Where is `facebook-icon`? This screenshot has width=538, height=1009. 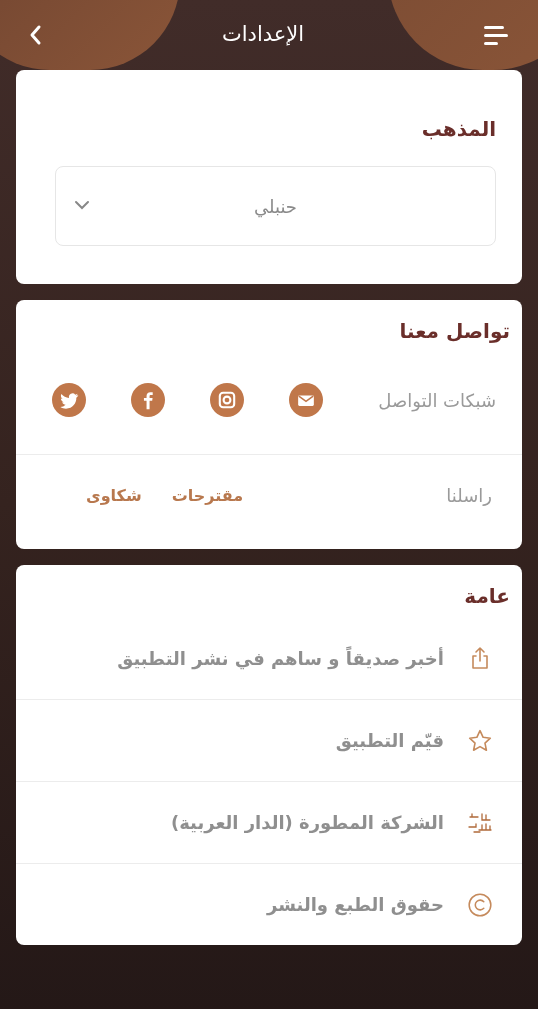
facebook-icon is located at coordinates (148, 400).